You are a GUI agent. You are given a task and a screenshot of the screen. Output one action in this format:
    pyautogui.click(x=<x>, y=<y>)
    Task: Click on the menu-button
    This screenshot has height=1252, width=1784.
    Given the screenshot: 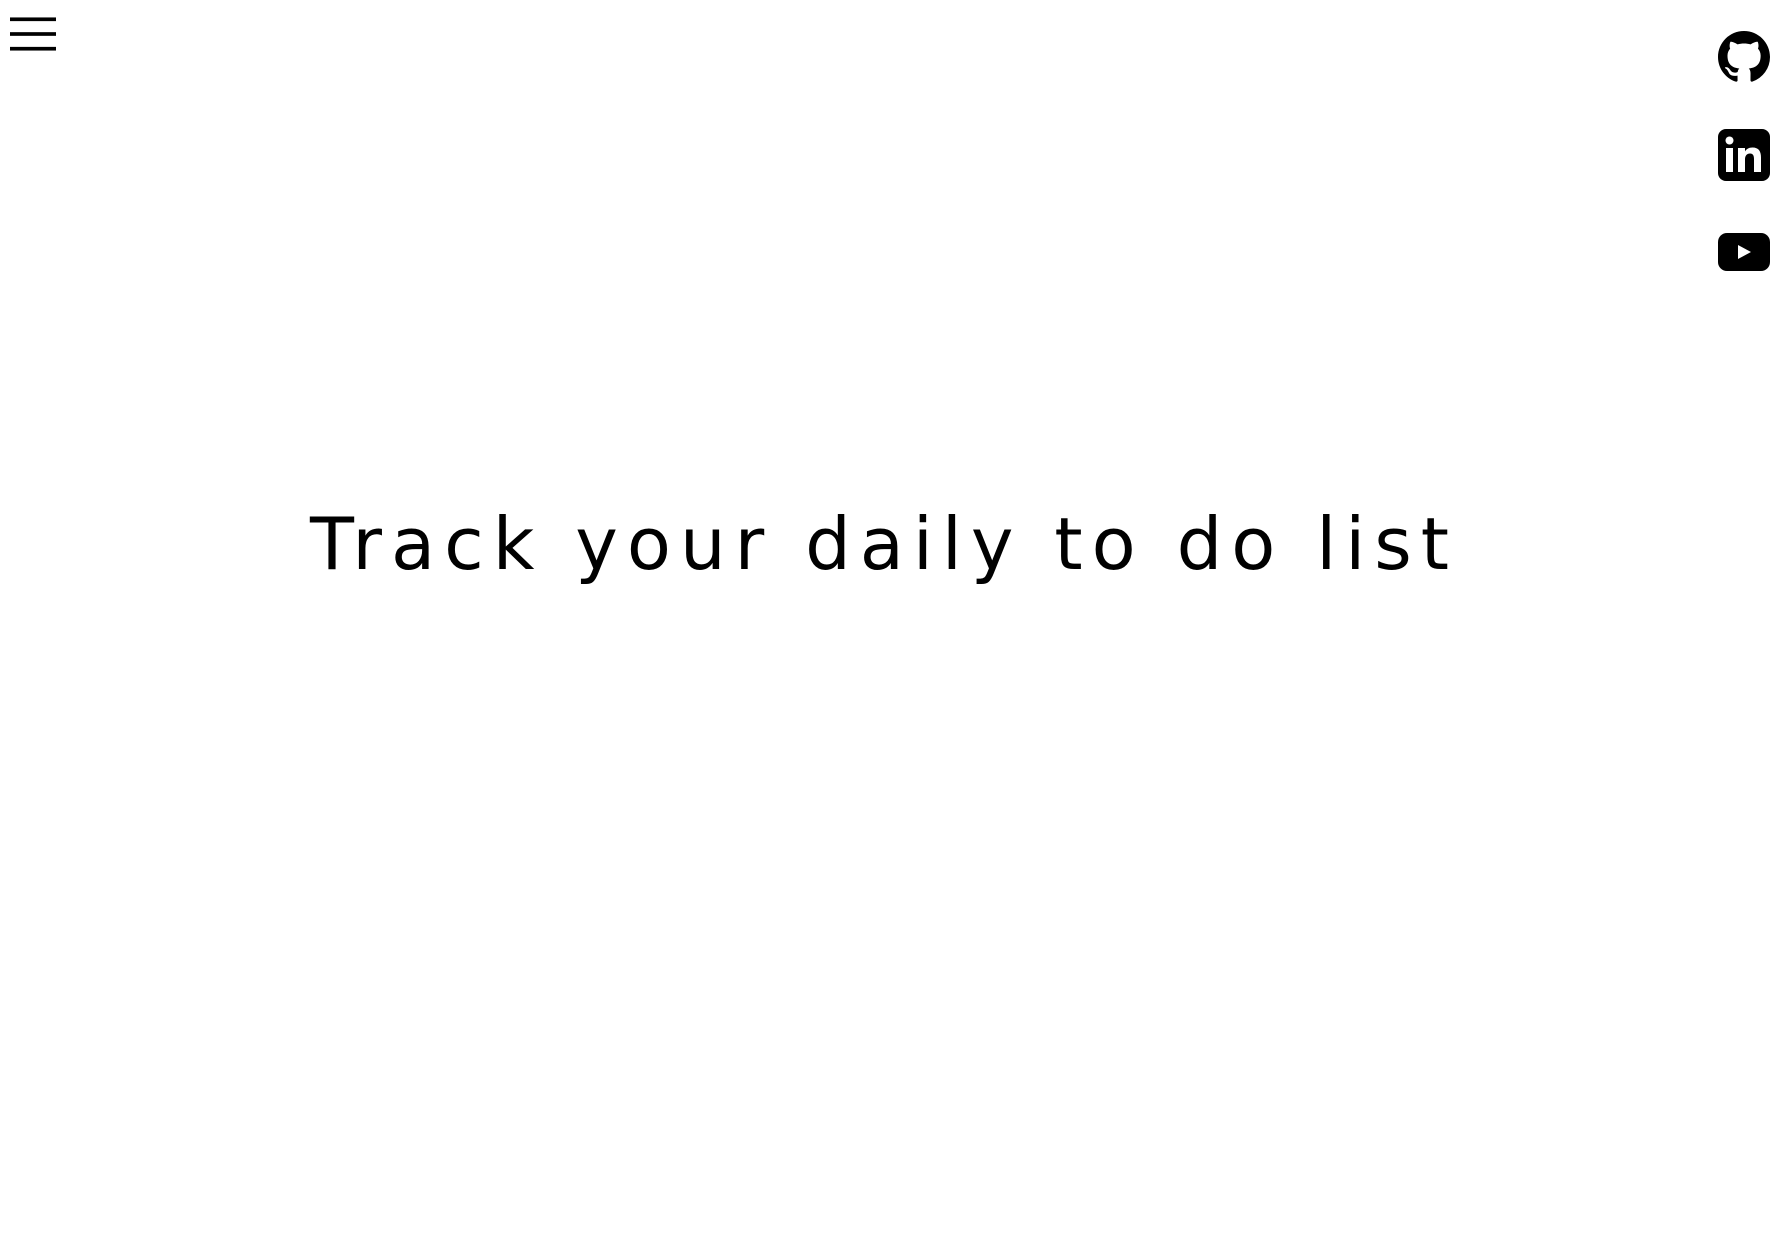 What is the action you would take?
    pyautogui.click(x=33, y=34)
    